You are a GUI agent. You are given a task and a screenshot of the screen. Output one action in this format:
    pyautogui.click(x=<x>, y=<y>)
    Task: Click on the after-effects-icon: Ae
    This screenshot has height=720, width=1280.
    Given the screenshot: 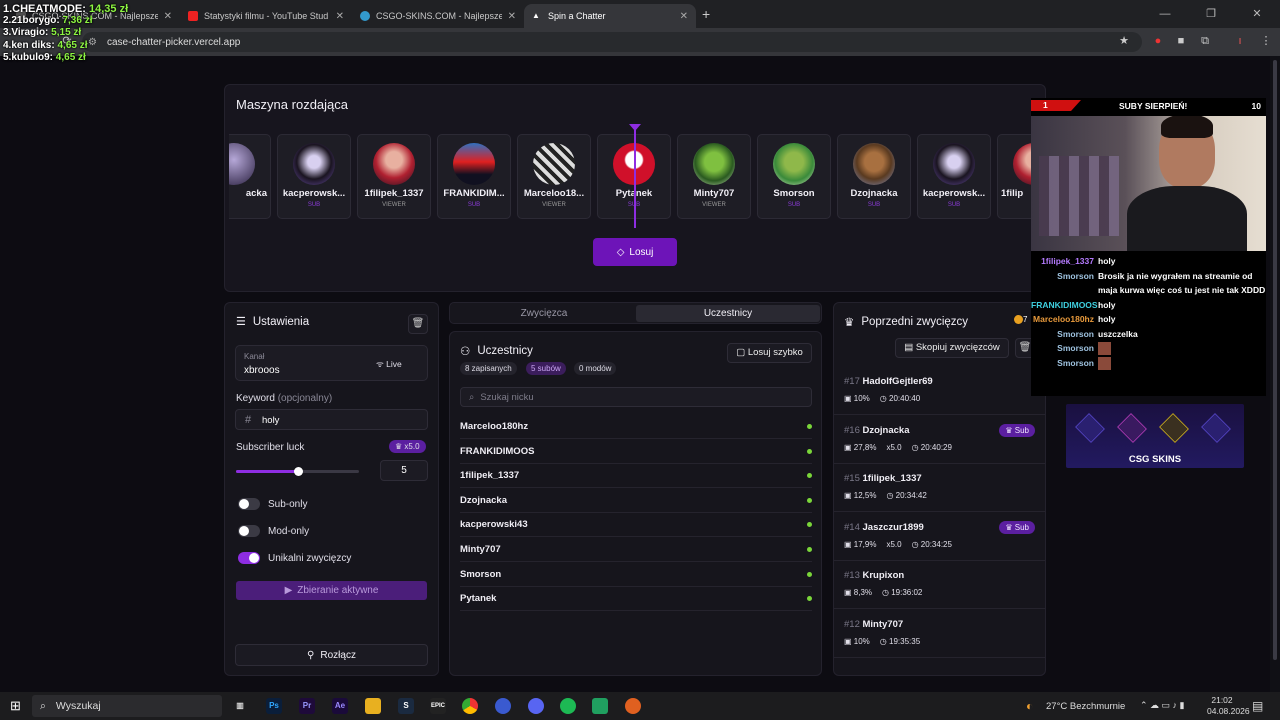 What is the action you would take?
    pyautogui.click(x=340, y=706)
    